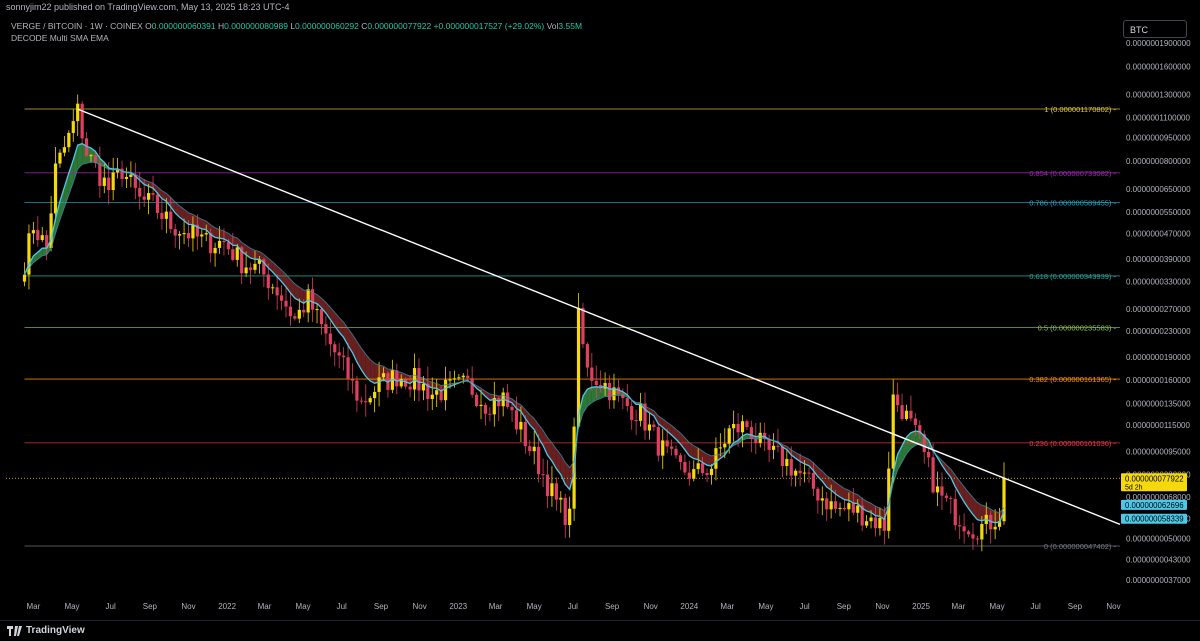  I want to click on y-tick-label: 0.0000000950000, so click(1158, 137).